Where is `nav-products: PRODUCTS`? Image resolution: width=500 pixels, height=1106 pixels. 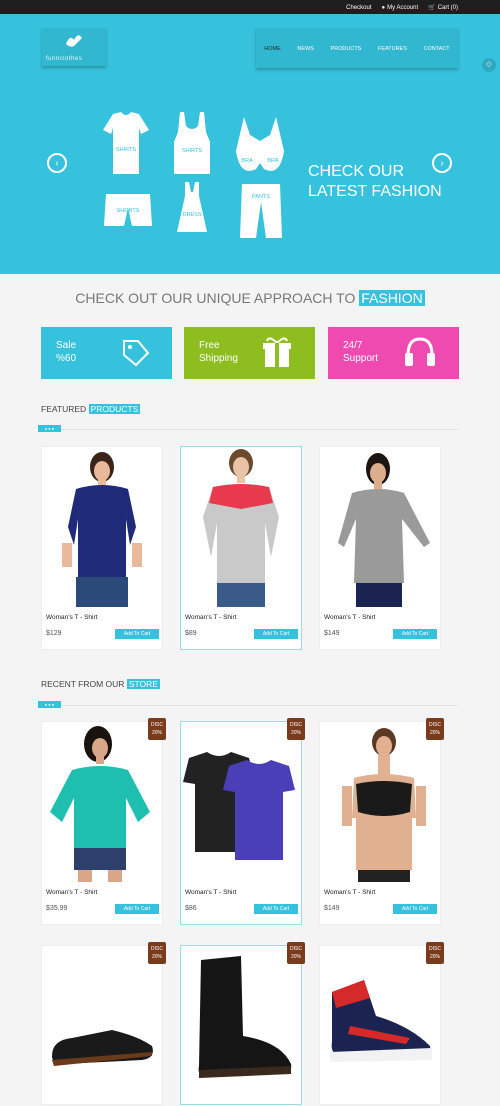 nav-products: PRODUCTS is located at coordinates (345, 49).